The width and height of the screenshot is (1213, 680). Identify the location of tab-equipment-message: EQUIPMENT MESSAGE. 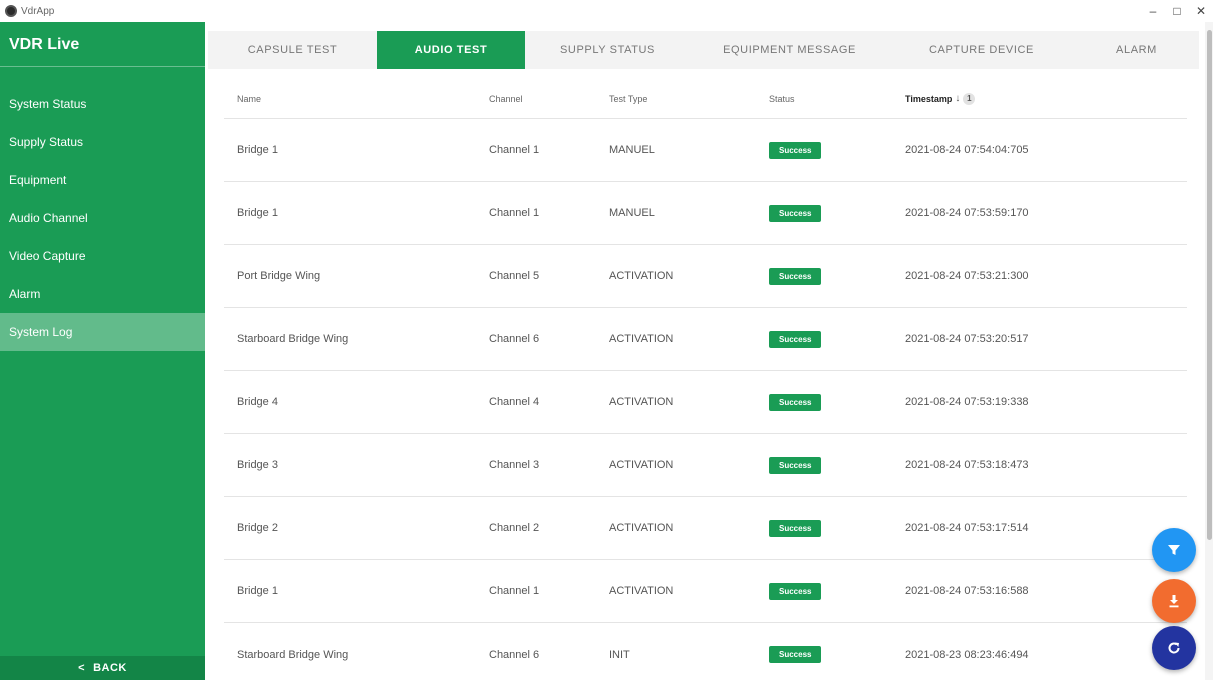
(789, 50).